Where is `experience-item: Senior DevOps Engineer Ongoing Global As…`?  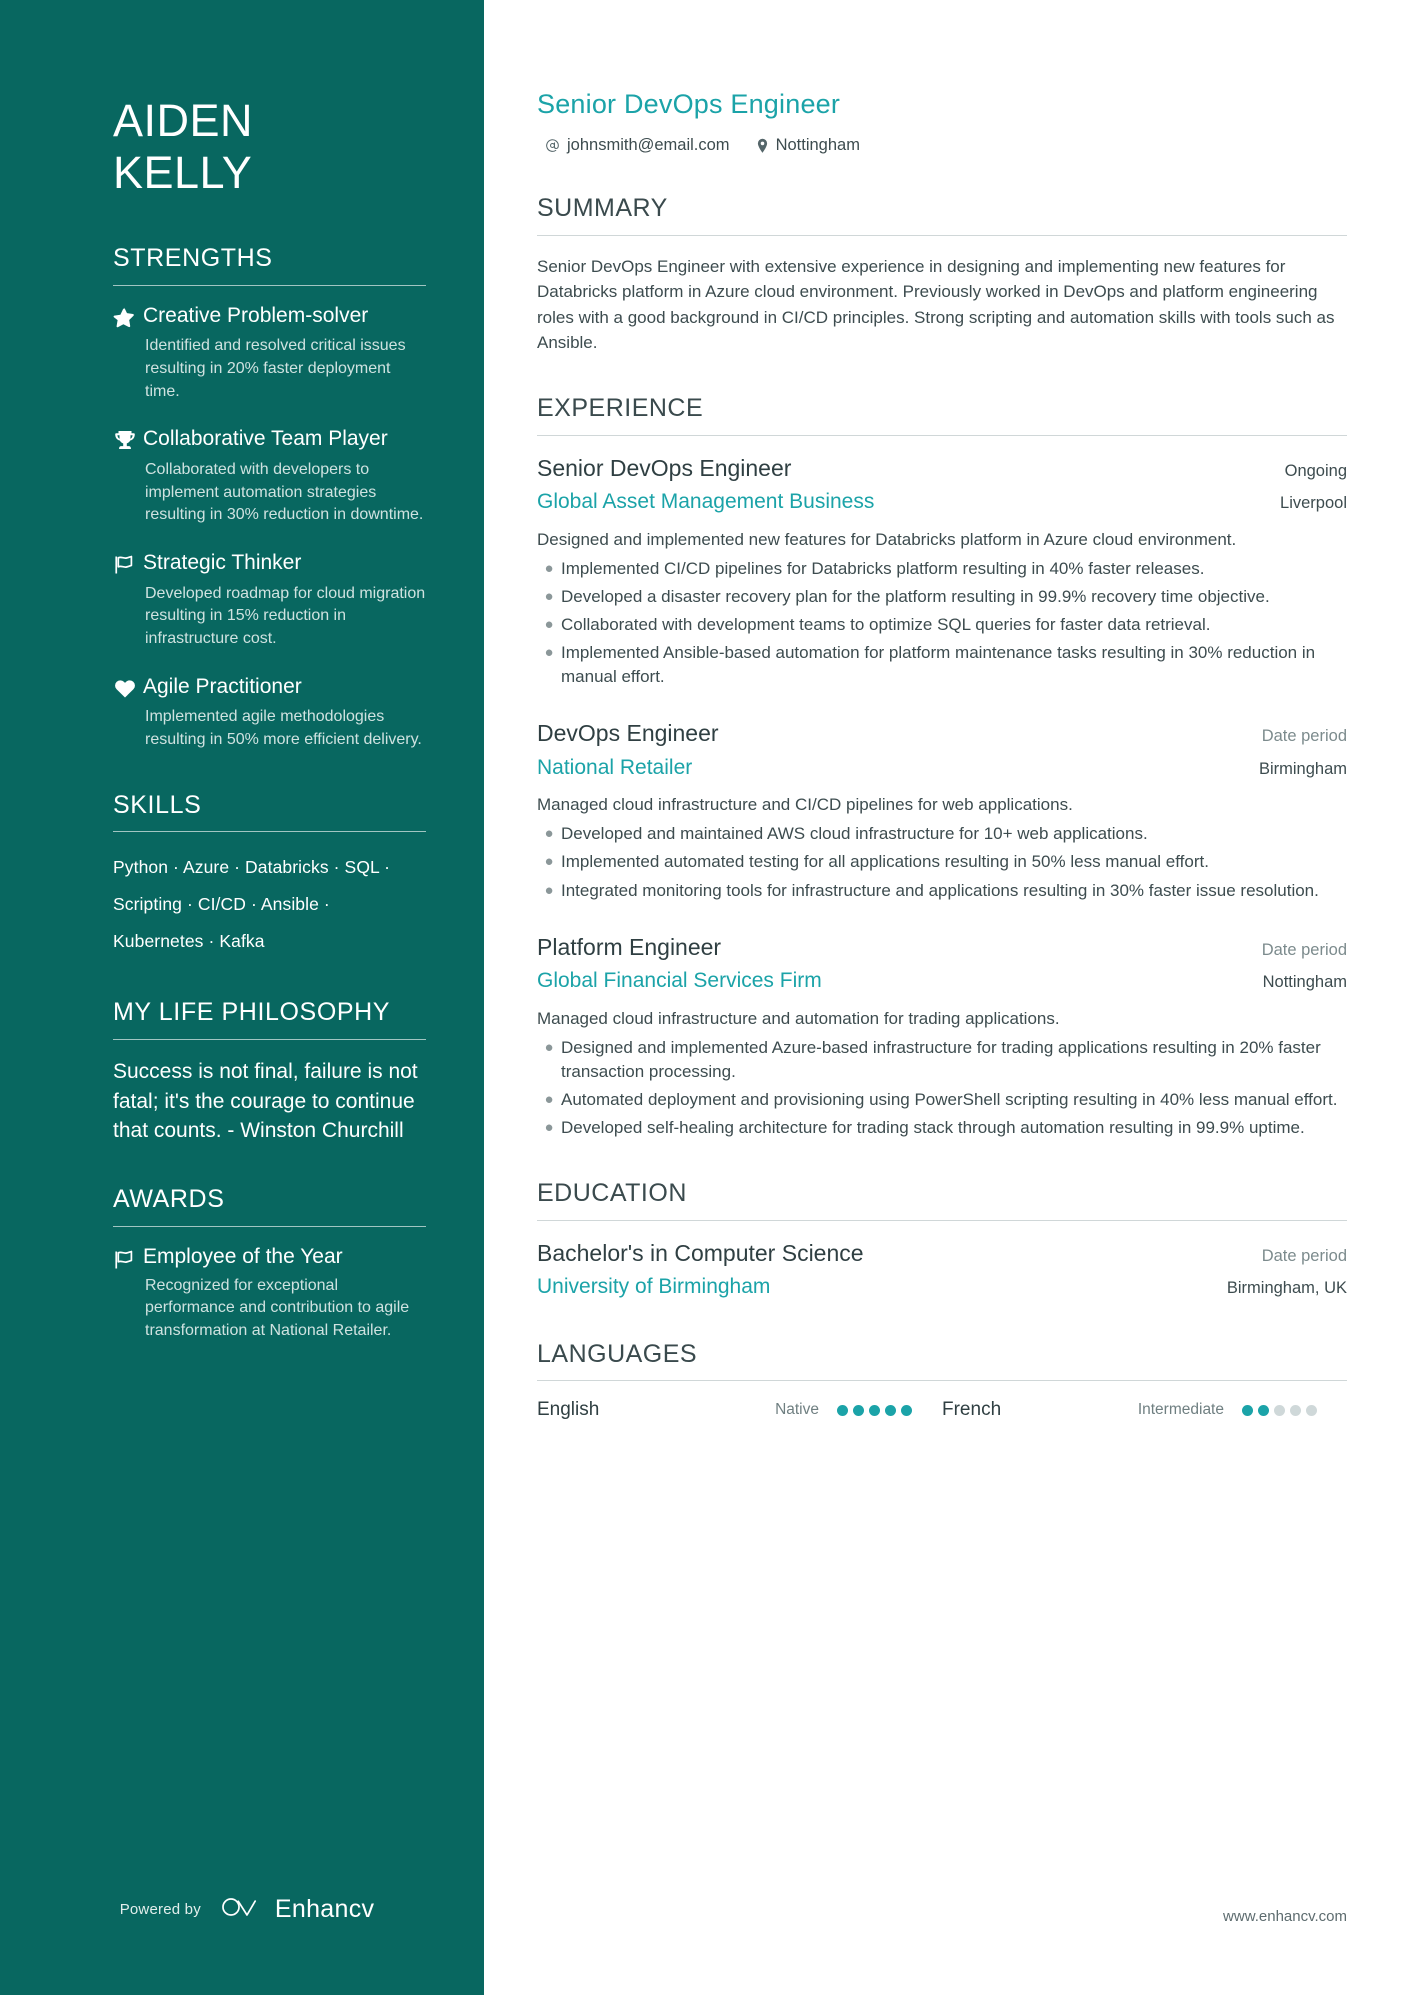
experience-item: Senior DevOps Engineer Ongoing Global As… is located at coordinates (942, 572).